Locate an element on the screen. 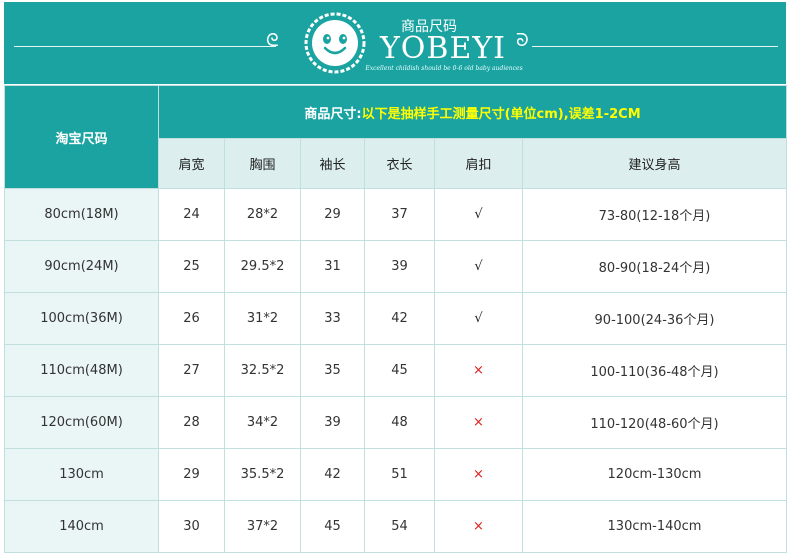  sleeve-cell: 33 is located at coordinates (332, 318).